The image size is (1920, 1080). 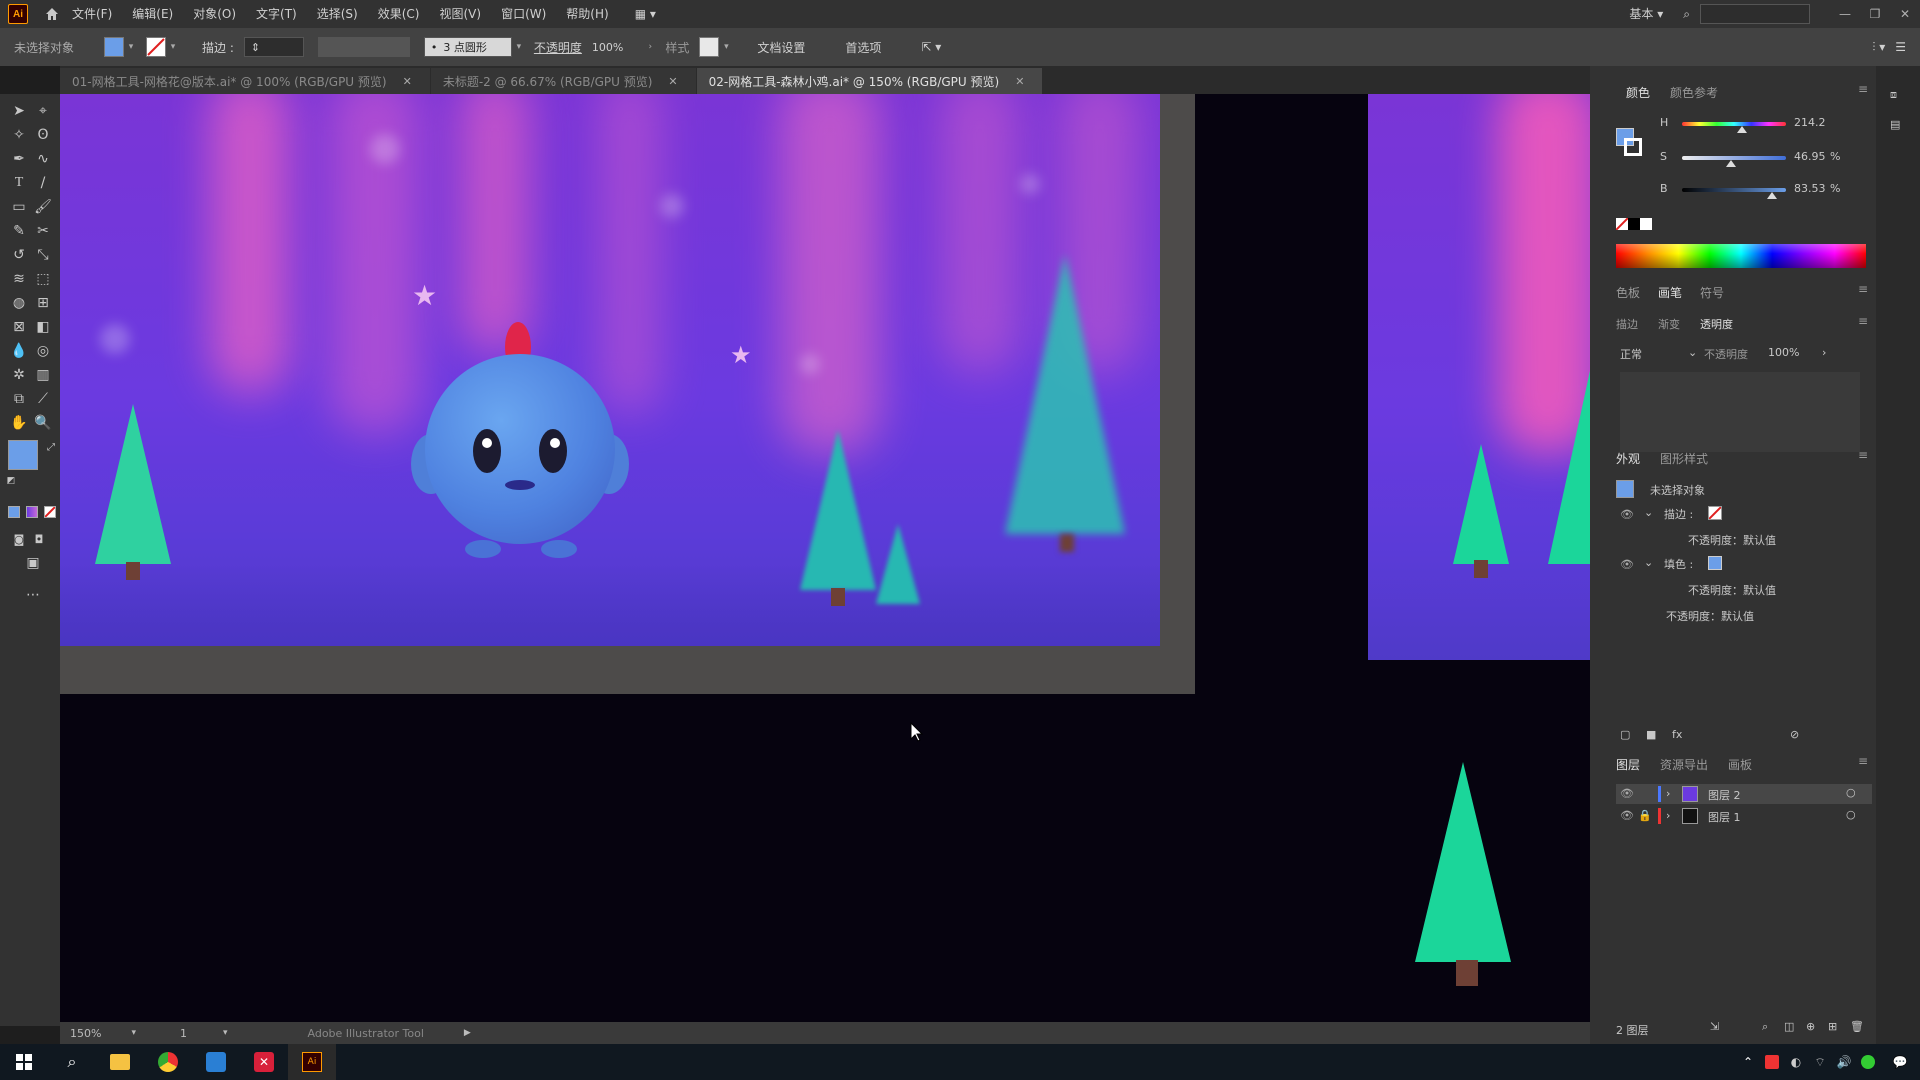 What do you see at coordinates (1851, 792) in the screenshot?
I see `target-icon: ○` at bounding box center [1851, 792].